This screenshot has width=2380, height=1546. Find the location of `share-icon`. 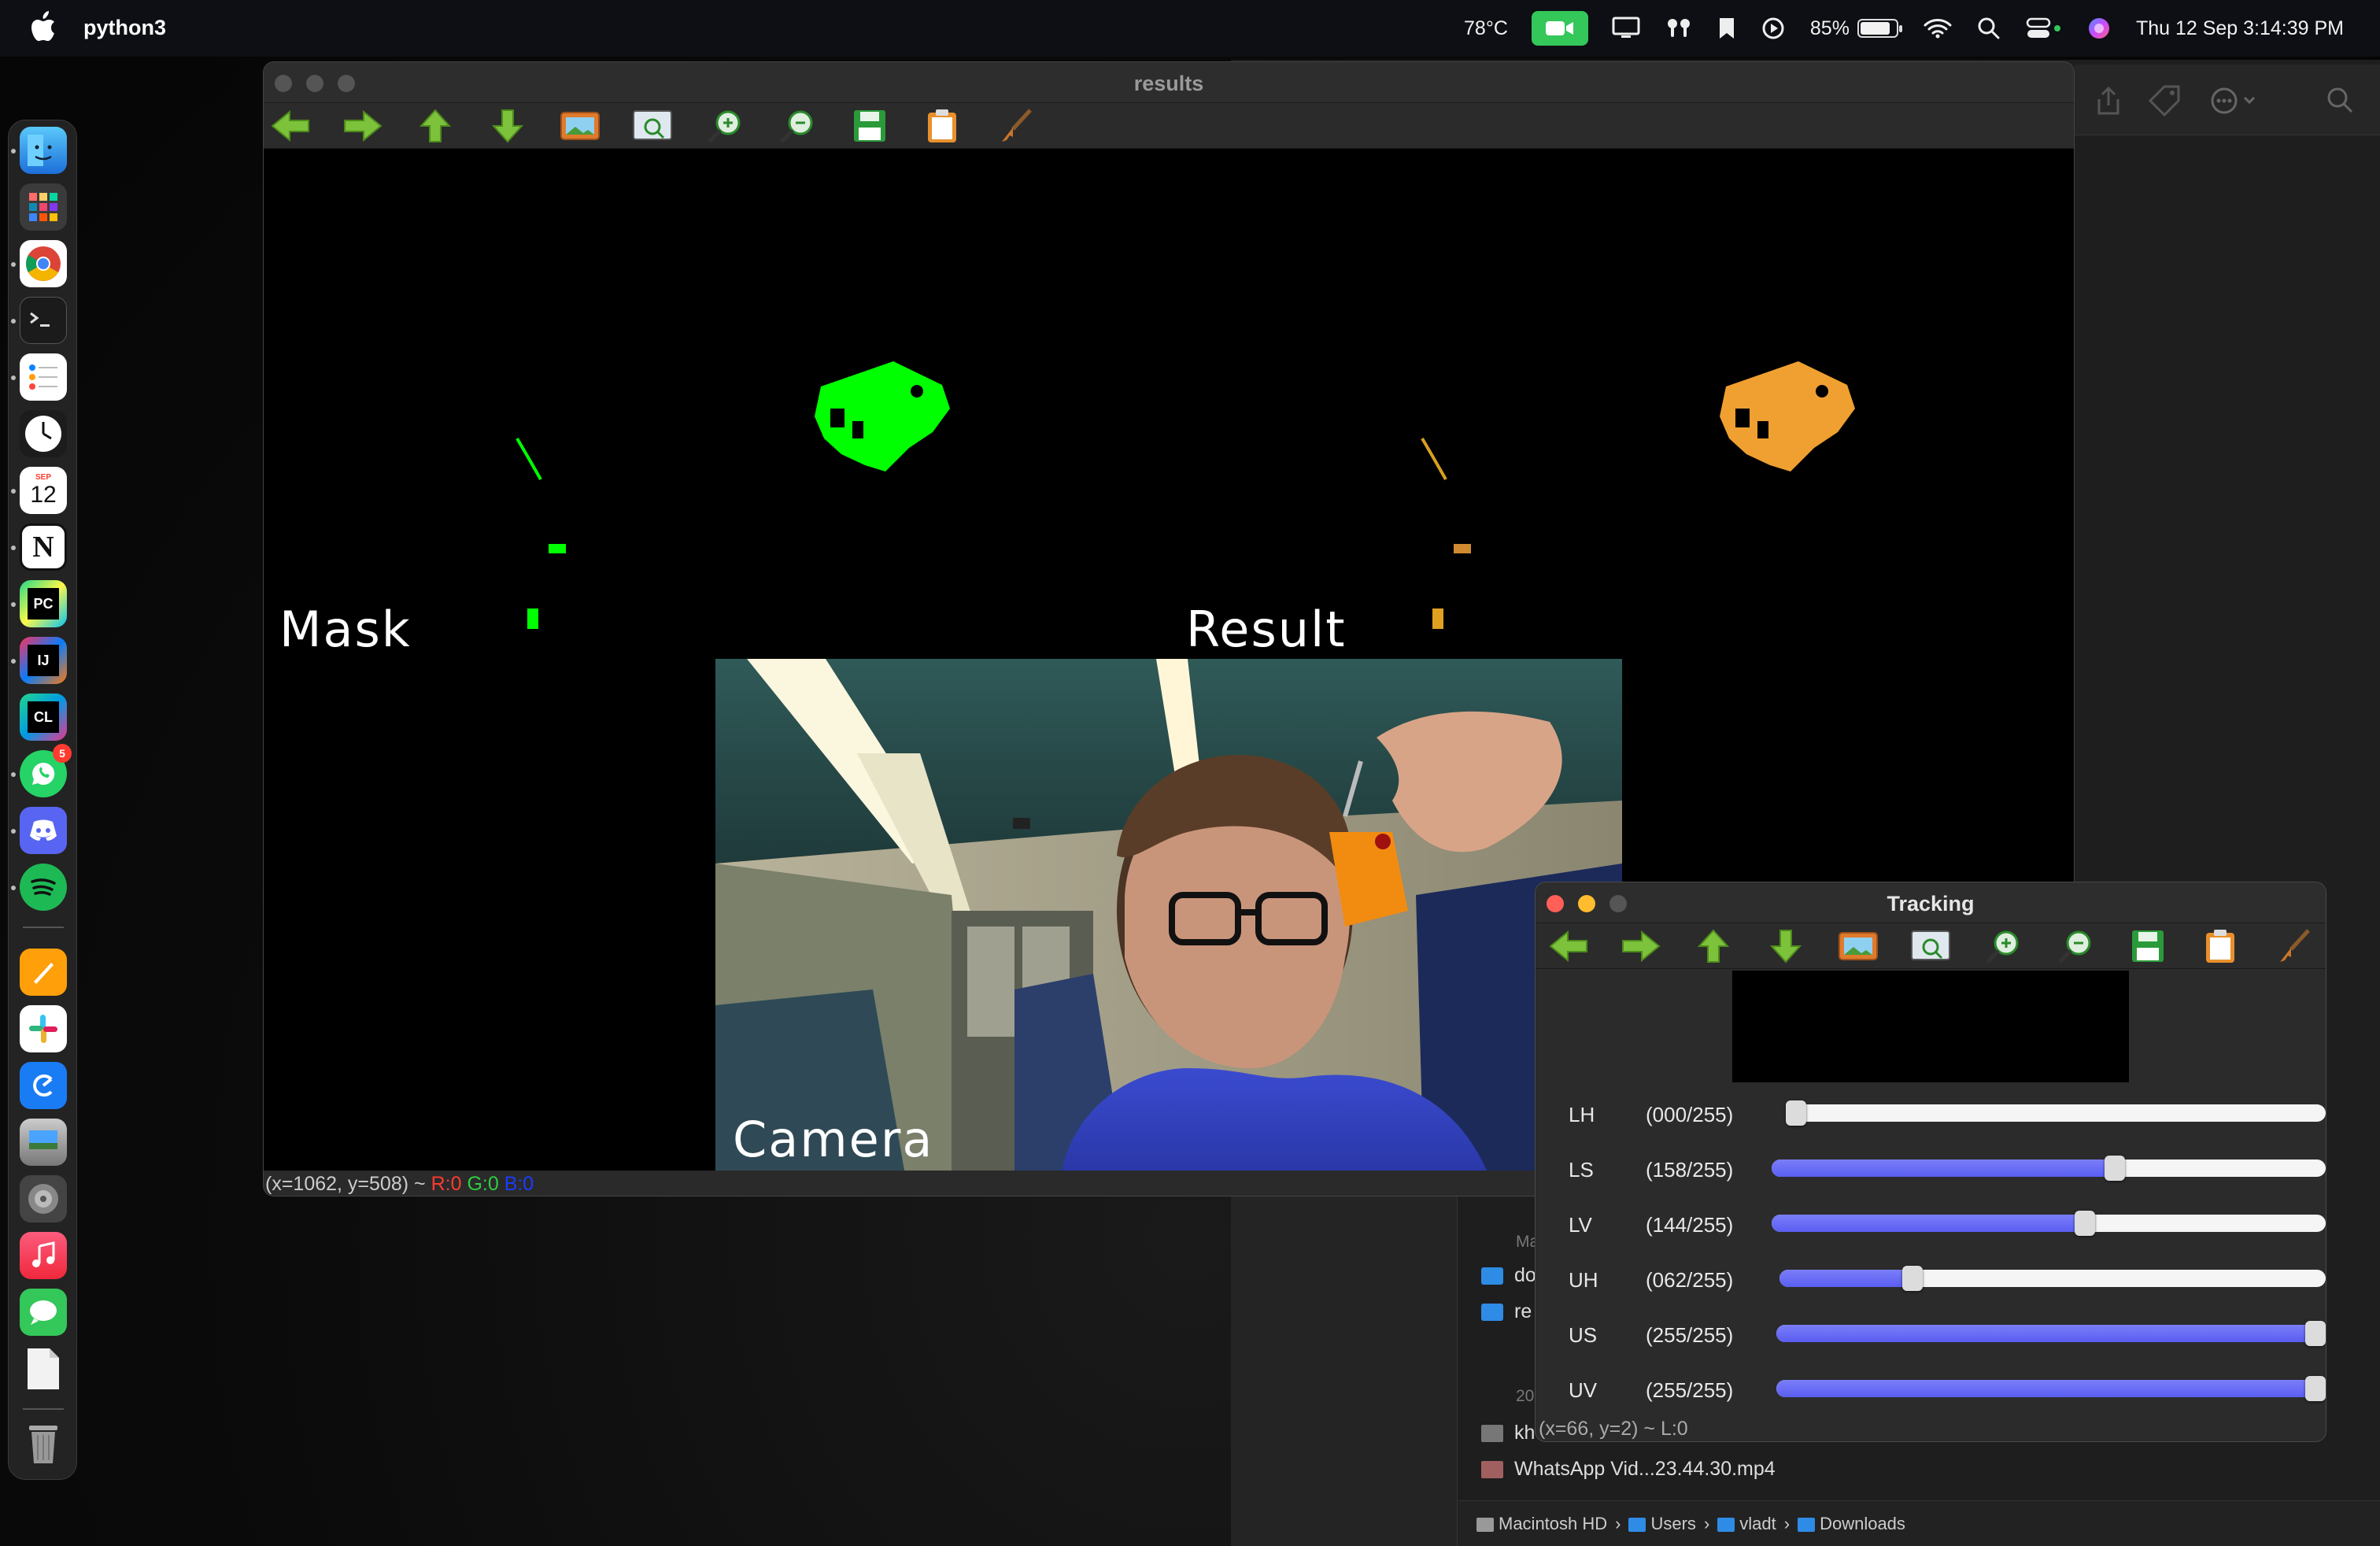

share-icon is located at coordinates (2108, 101).